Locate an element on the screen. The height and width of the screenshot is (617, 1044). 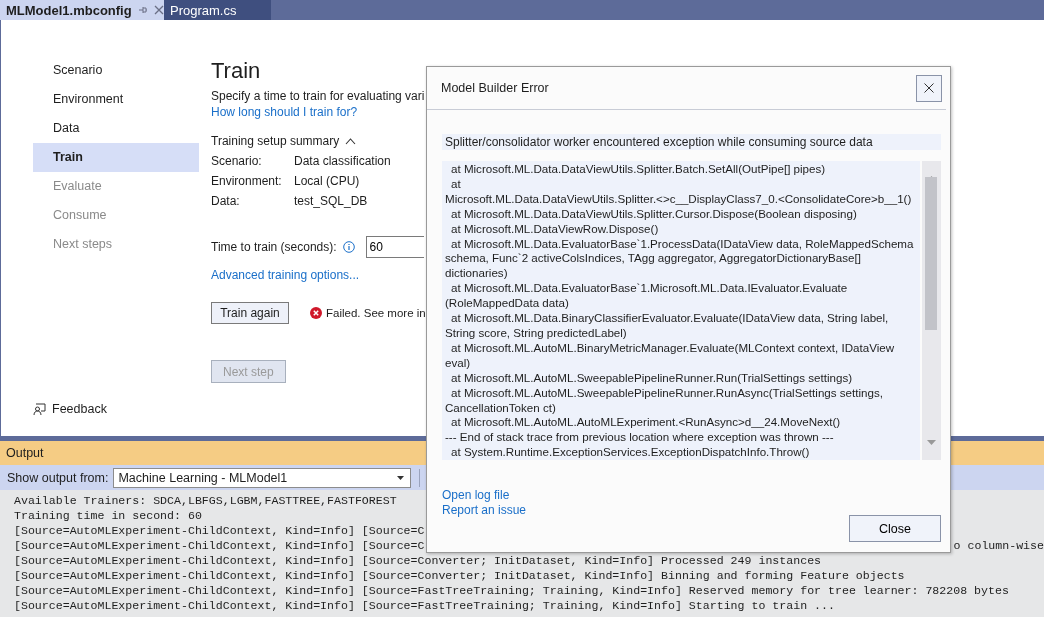
log-line: [Source=AutoMLExperiment-ChildContext, Kind=Info] [Source=Converter; InitDataset, Kind=Info] Processed 249 instances is located at coordinates (418, 560).